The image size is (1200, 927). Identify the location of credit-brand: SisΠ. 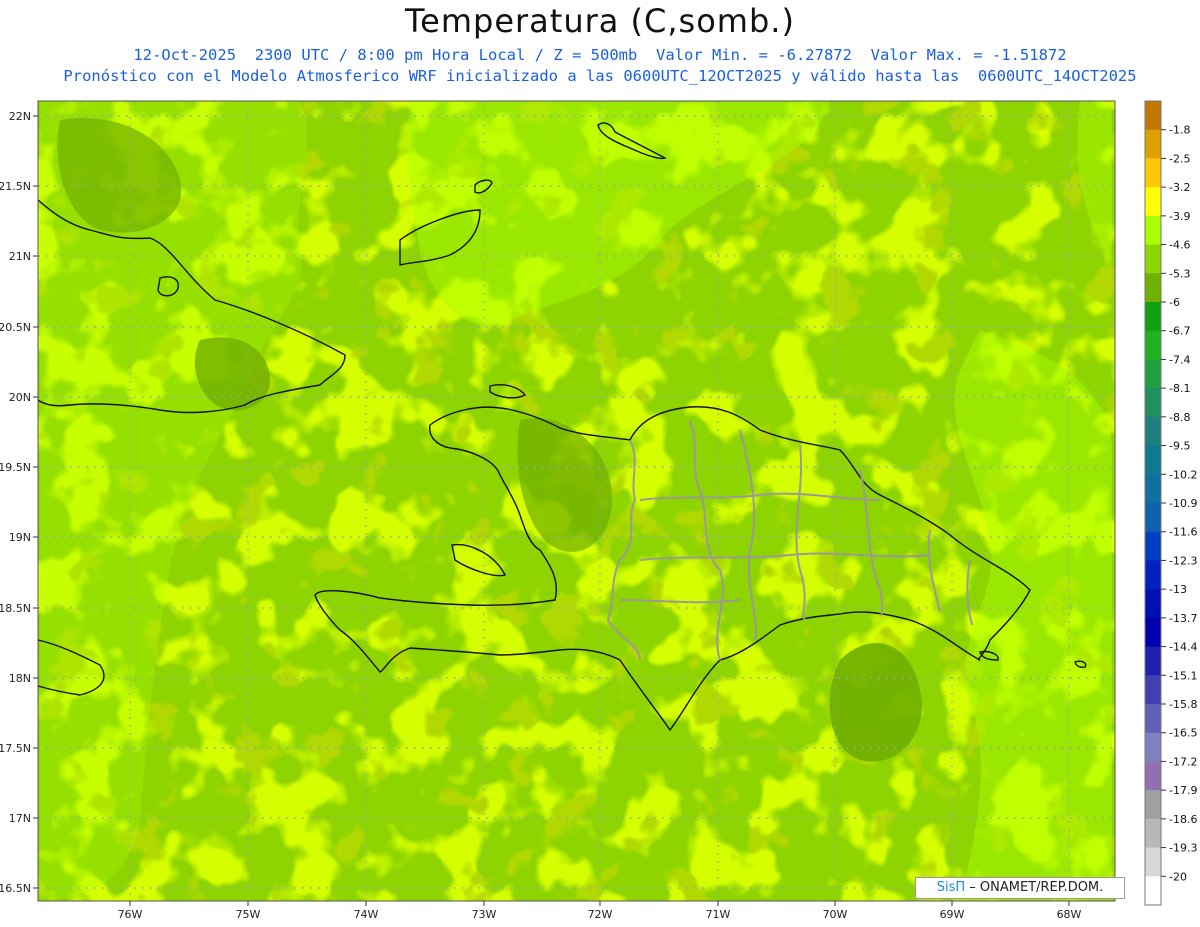
(951, 887).